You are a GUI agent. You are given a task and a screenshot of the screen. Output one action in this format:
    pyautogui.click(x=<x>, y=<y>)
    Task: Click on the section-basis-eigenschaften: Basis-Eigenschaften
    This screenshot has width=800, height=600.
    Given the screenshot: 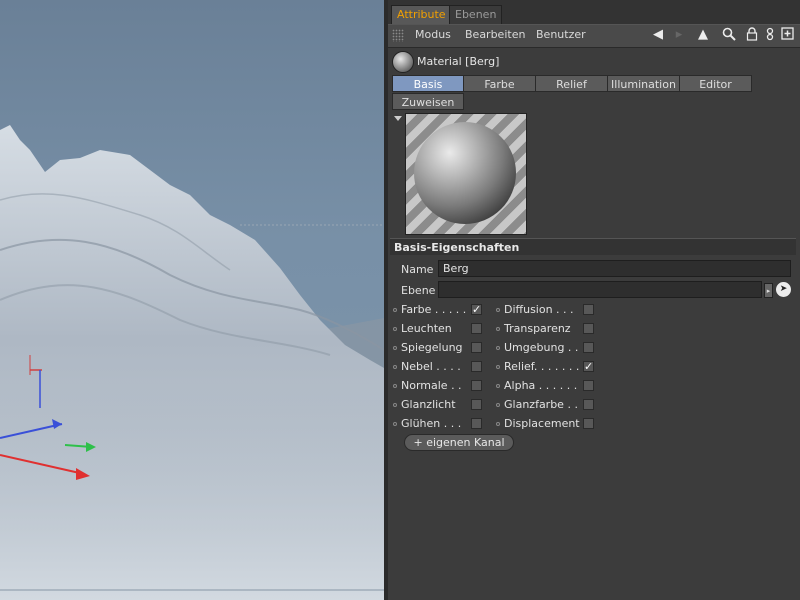 What is the action you would take?
    pyautogui.click(x=593, y=246)
    